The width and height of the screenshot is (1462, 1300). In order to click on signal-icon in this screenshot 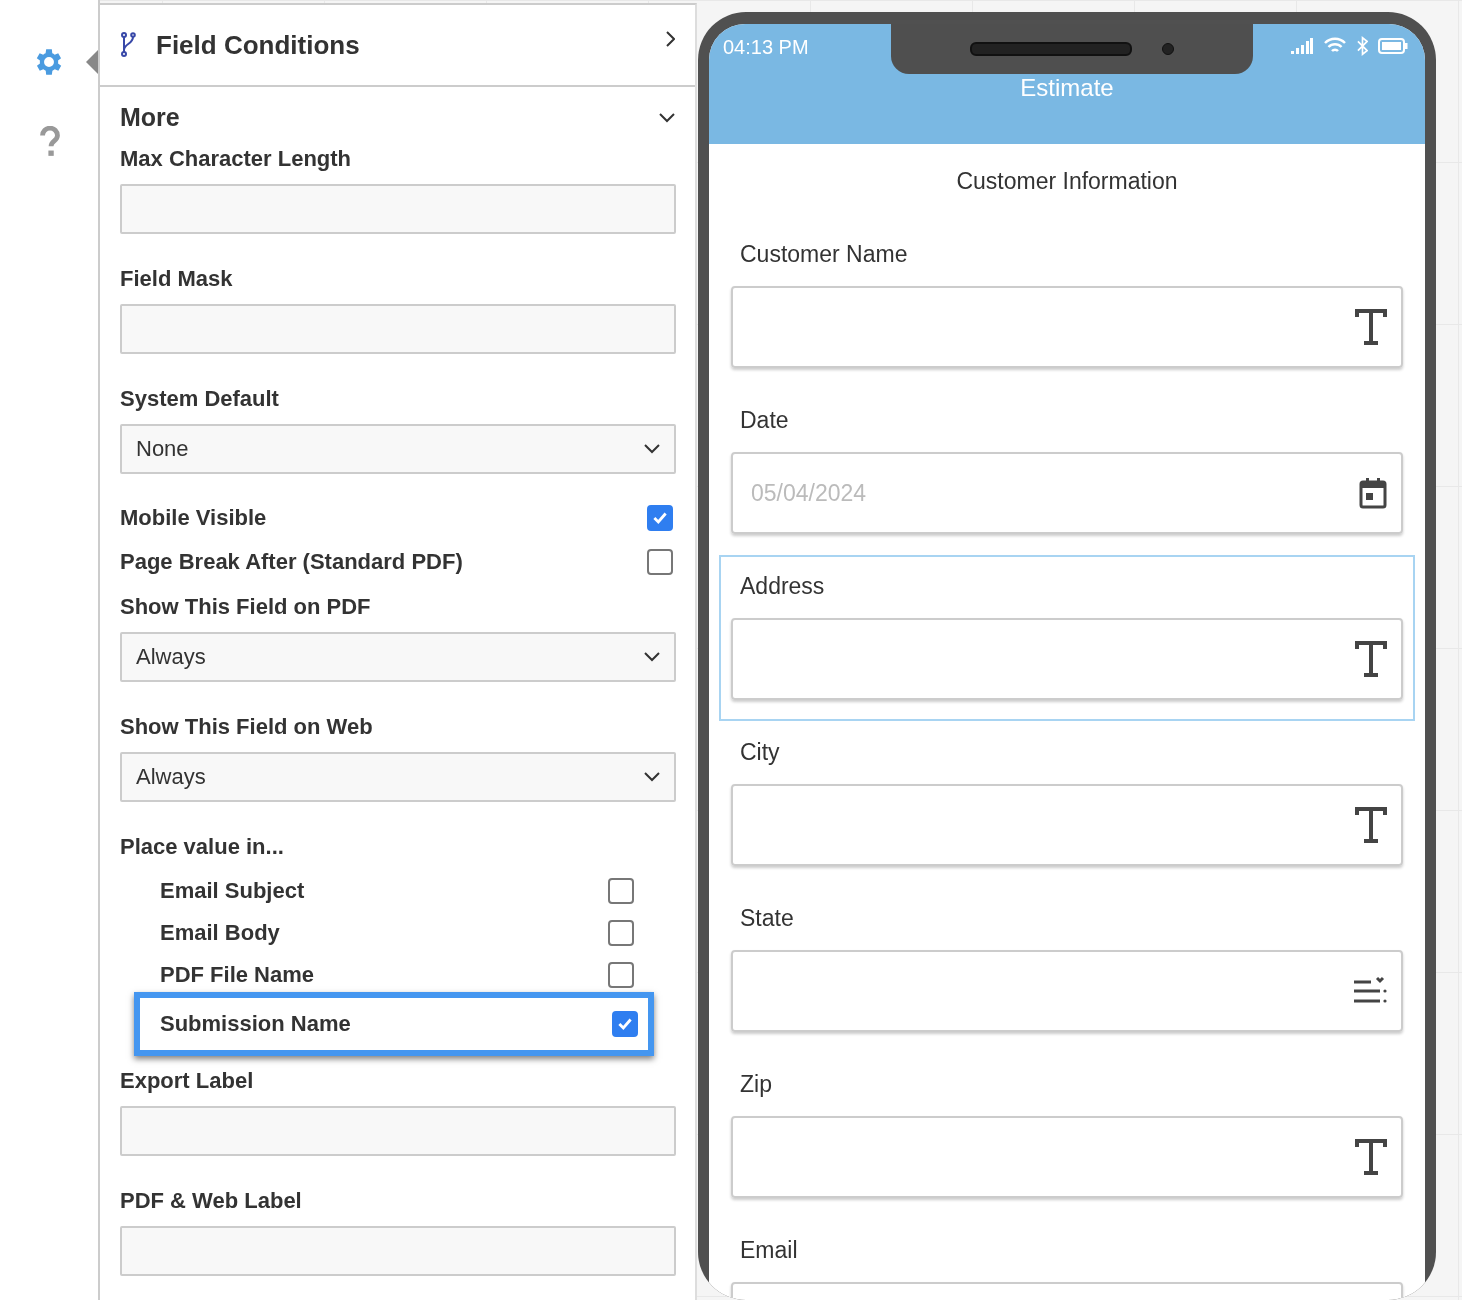, I will do `click(1302, 46)`.